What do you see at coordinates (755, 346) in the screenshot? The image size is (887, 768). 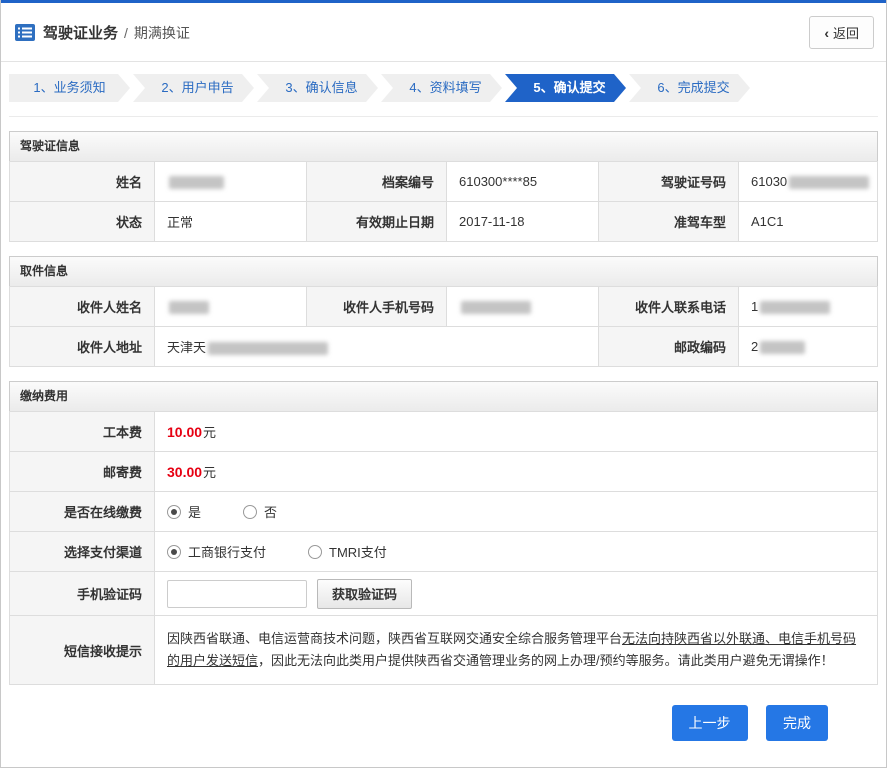 I see `postcode-visible: 2` at bounding box center [755, 346].